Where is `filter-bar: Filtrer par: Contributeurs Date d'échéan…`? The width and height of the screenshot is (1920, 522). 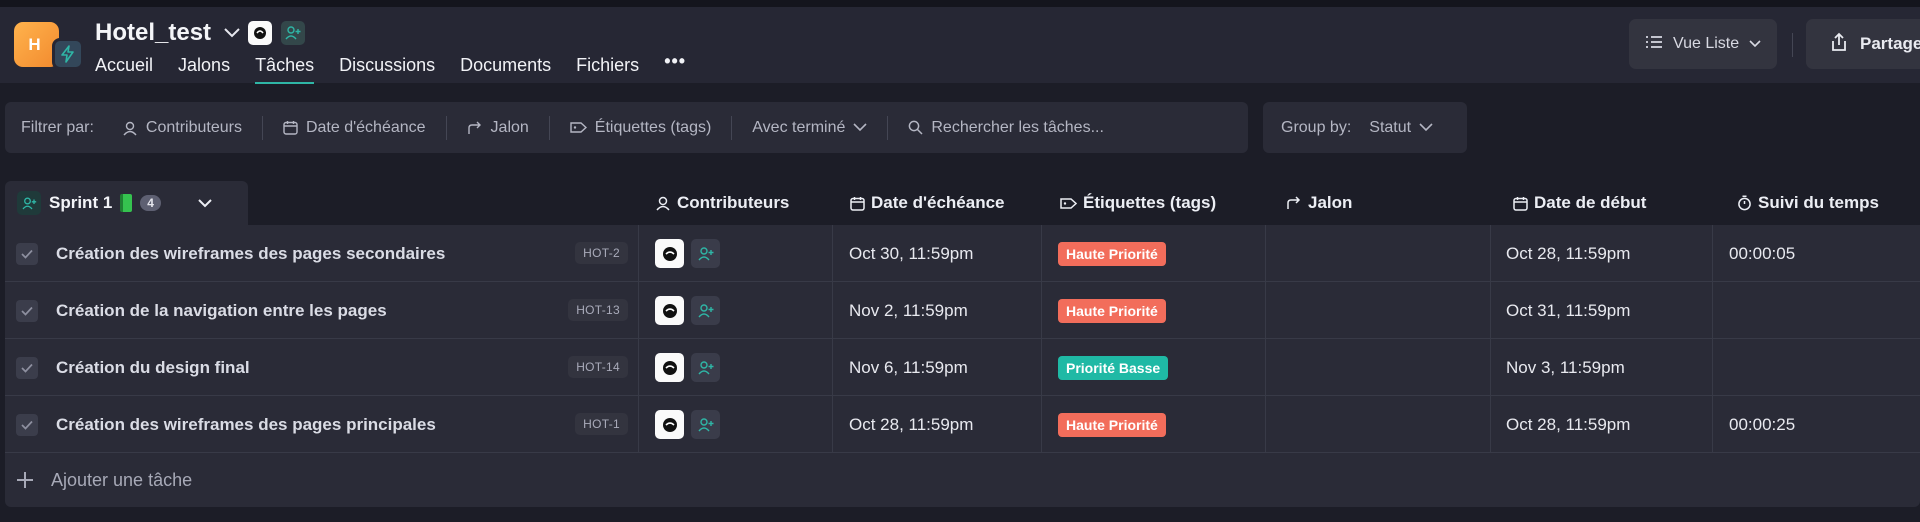
filter-bar: Filtrer par: Contributeurs Date d'échéan… is located at coordinates (626, 127).